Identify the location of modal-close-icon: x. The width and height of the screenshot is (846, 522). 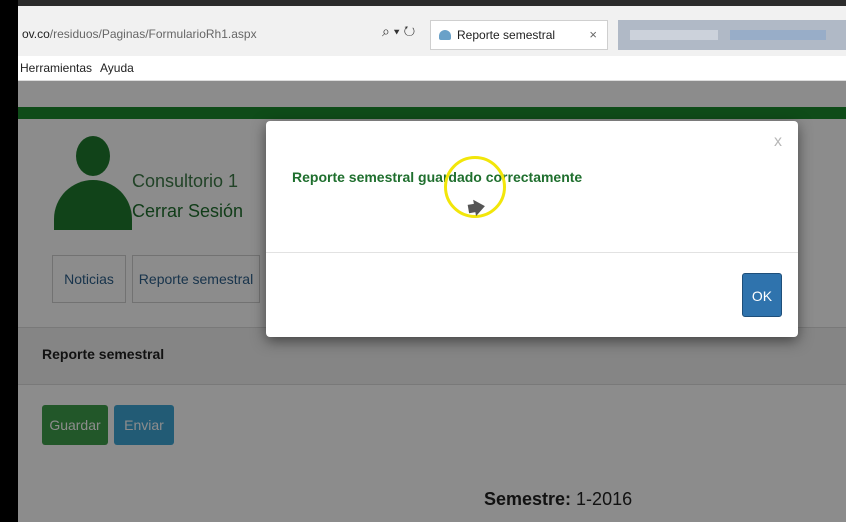
(778, 142).